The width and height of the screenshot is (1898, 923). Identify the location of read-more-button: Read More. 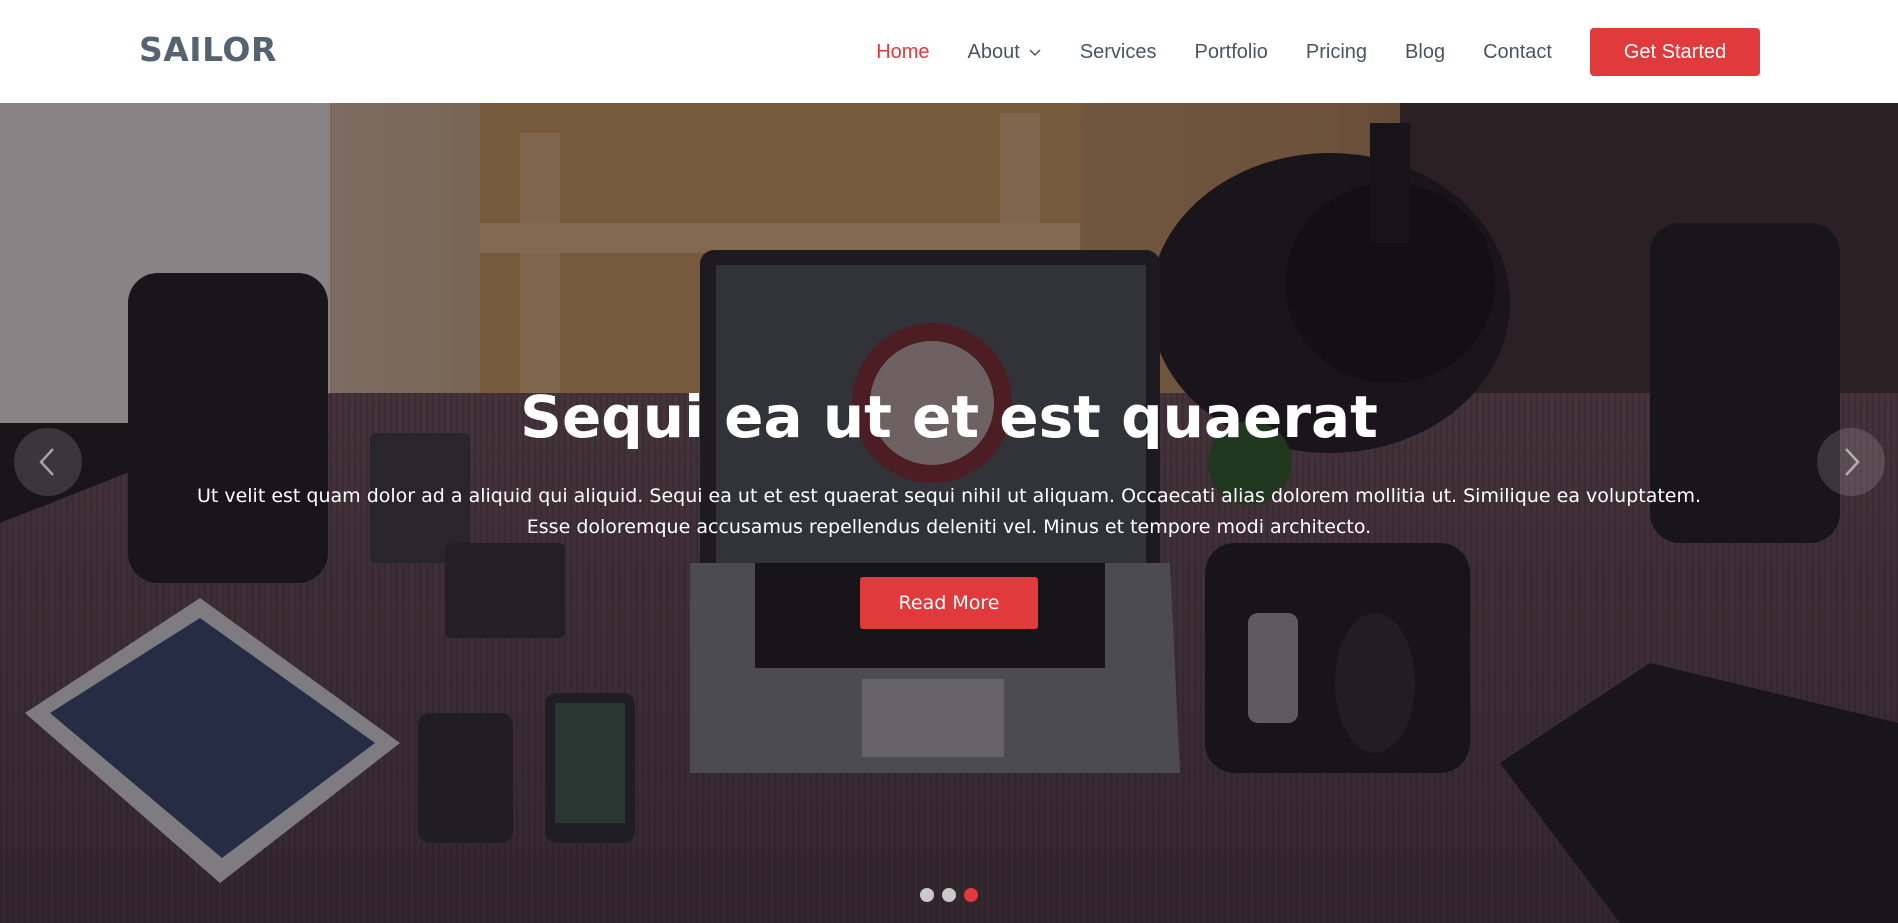
(949, 603).